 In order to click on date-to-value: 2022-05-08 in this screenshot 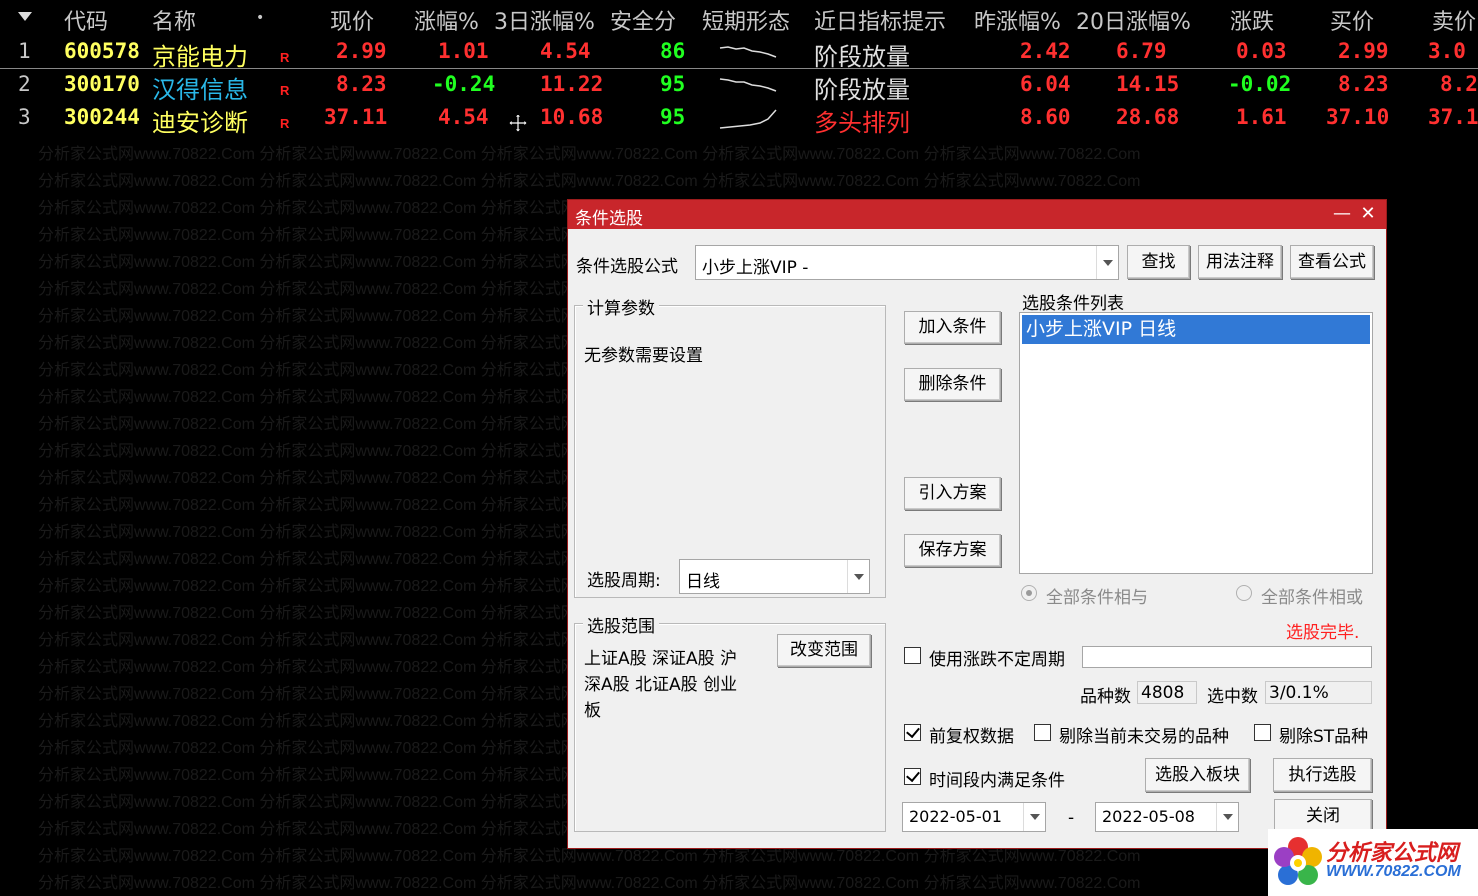, I will do `click(1148, 816)`.